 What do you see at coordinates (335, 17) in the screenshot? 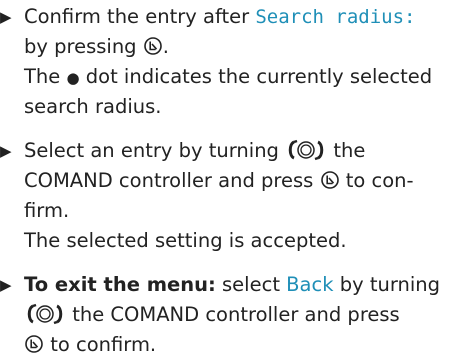
I see `menu-value-search-radius: Search radius:` at bounding box center [335, 17].